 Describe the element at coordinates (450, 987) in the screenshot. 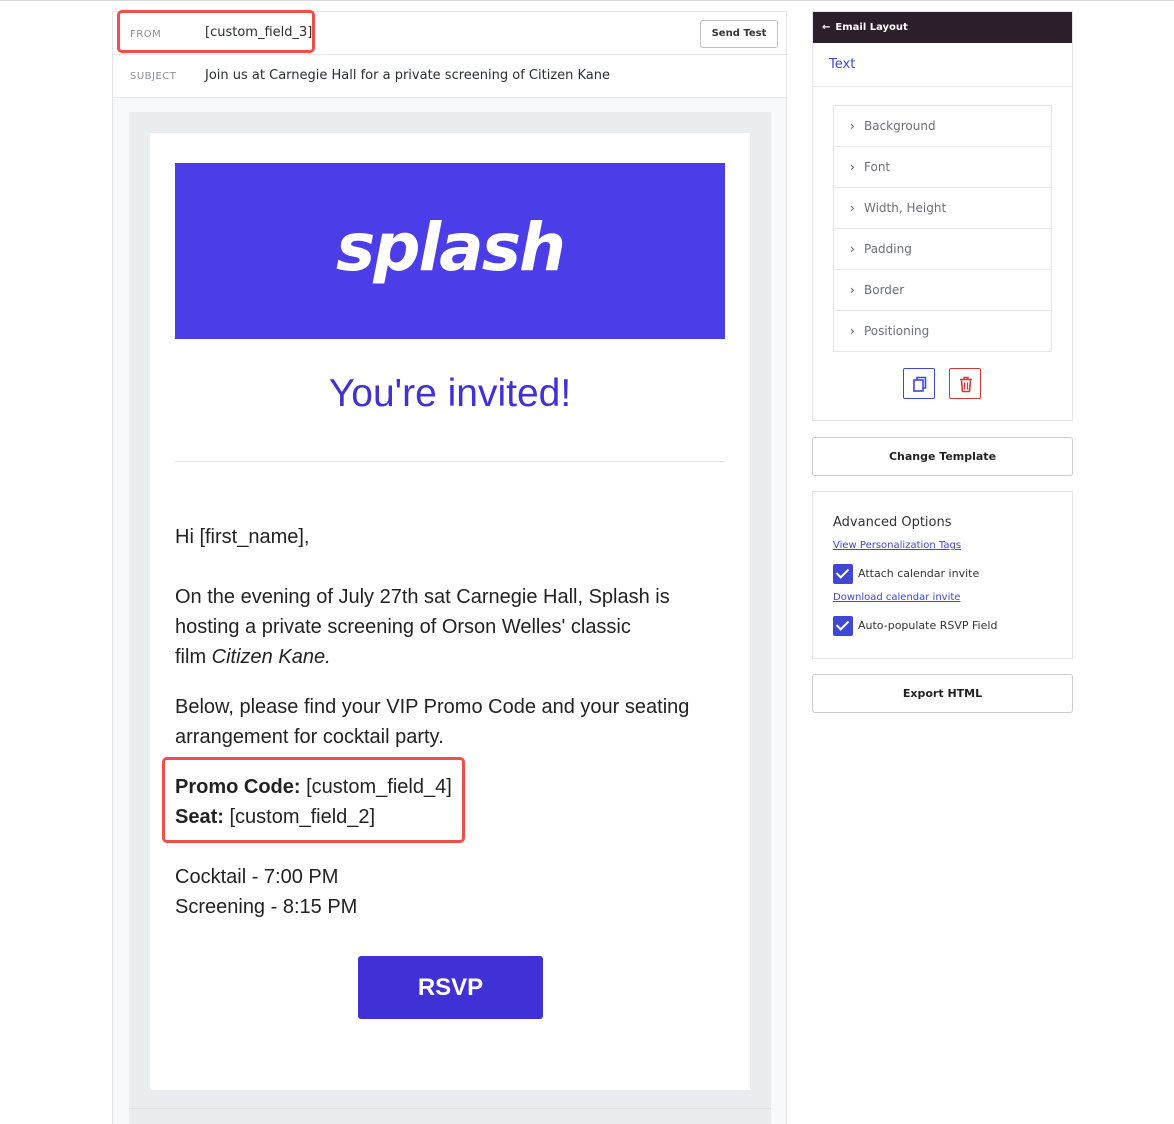

I see `rsvp-button: RSVP` at that location.